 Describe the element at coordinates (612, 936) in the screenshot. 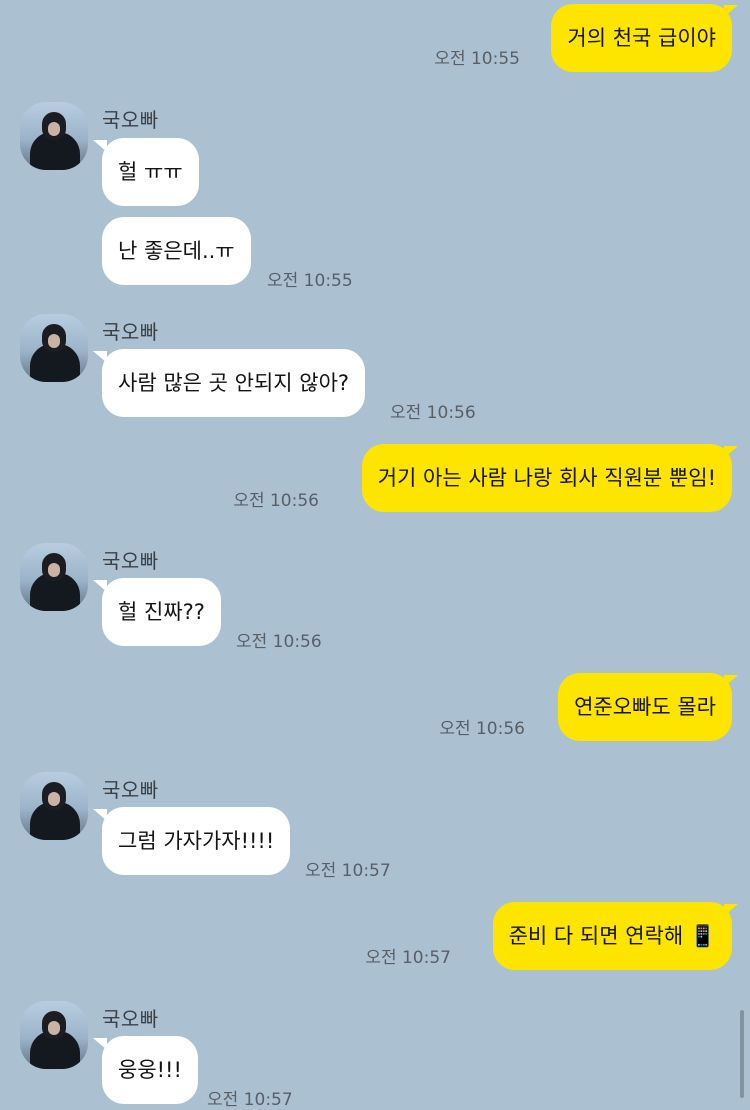

I see `my-message-bubble: 준비 다 되면 연락해 📱` at that location.